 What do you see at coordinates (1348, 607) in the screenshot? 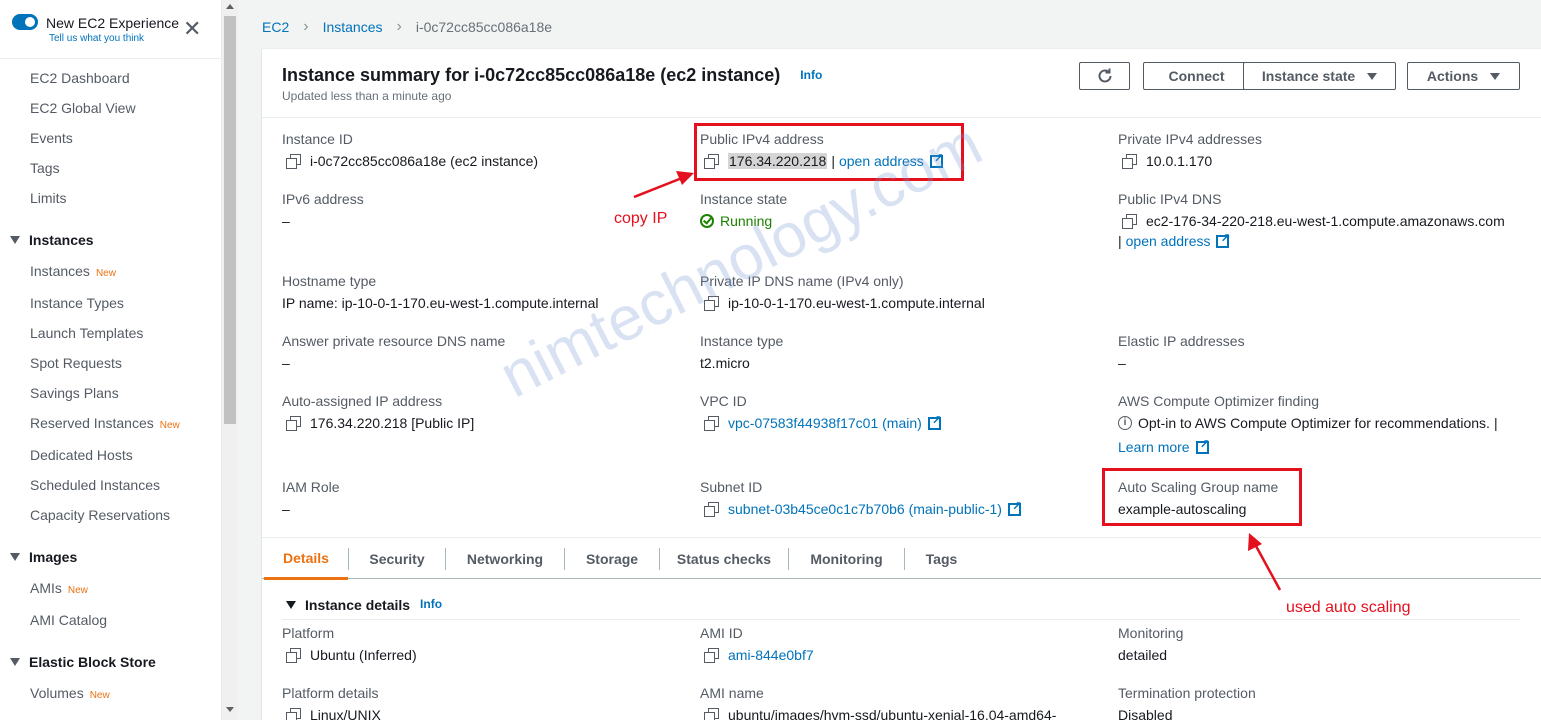
I see `annotation-used-auto-scaling: used auto scaling` at bounding box center [1348, 607].